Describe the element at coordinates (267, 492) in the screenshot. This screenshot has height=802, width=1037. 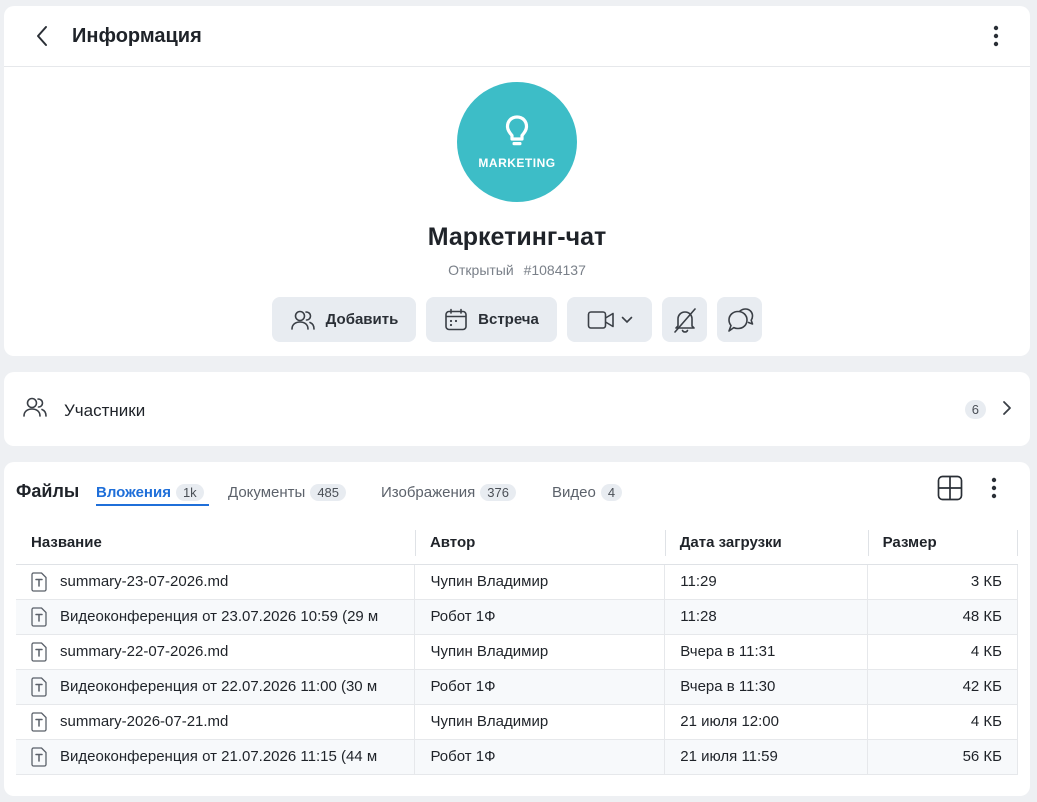
I see `tab-label: Документы` at that location.